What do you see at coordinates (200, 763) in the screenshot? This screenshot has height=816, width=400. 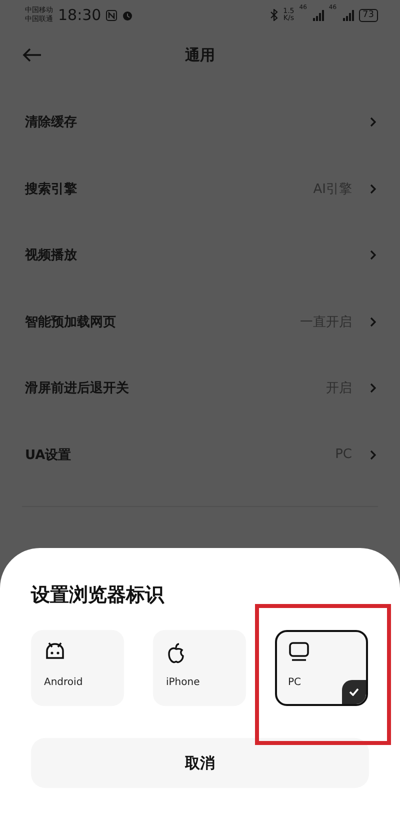 I see `cancel-button: 取消` at bounding box center [200, 763].